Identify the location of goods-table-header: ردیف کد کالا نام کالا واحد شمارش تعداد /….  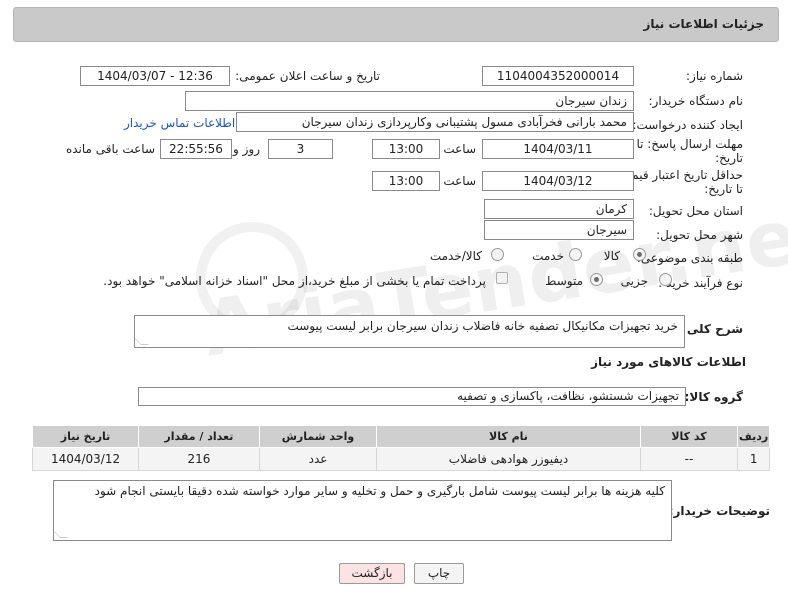
(400, 436).